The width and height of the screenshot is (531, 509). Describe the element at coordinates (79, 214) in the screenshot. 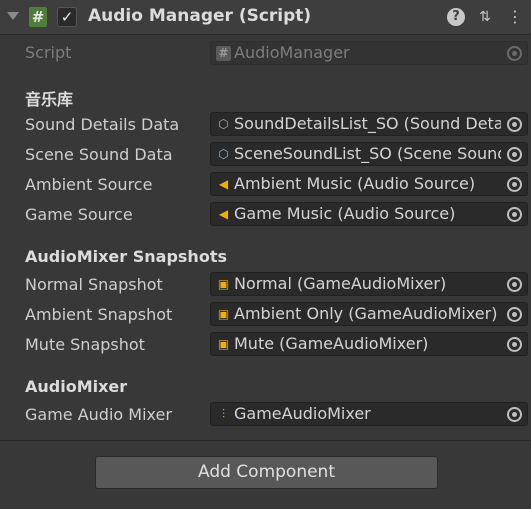

I see `game-source-label: Game Source` at that location.